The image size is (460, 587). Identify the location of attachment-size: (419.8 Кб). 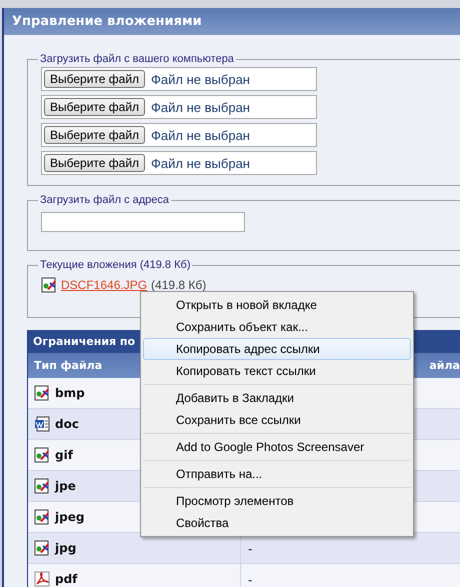
(178, 285).